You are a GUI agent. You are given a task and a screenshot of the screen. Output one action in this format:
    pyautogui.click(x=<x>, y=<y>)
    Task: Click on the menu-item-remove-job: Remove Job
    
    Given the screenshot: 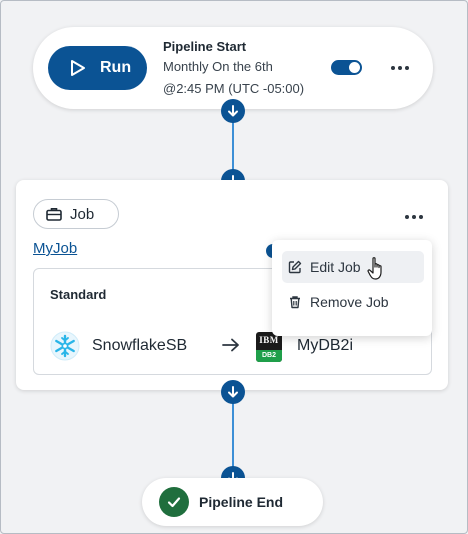 What is the action you would take?
    pyautogui.click(x=353, y=302)
    